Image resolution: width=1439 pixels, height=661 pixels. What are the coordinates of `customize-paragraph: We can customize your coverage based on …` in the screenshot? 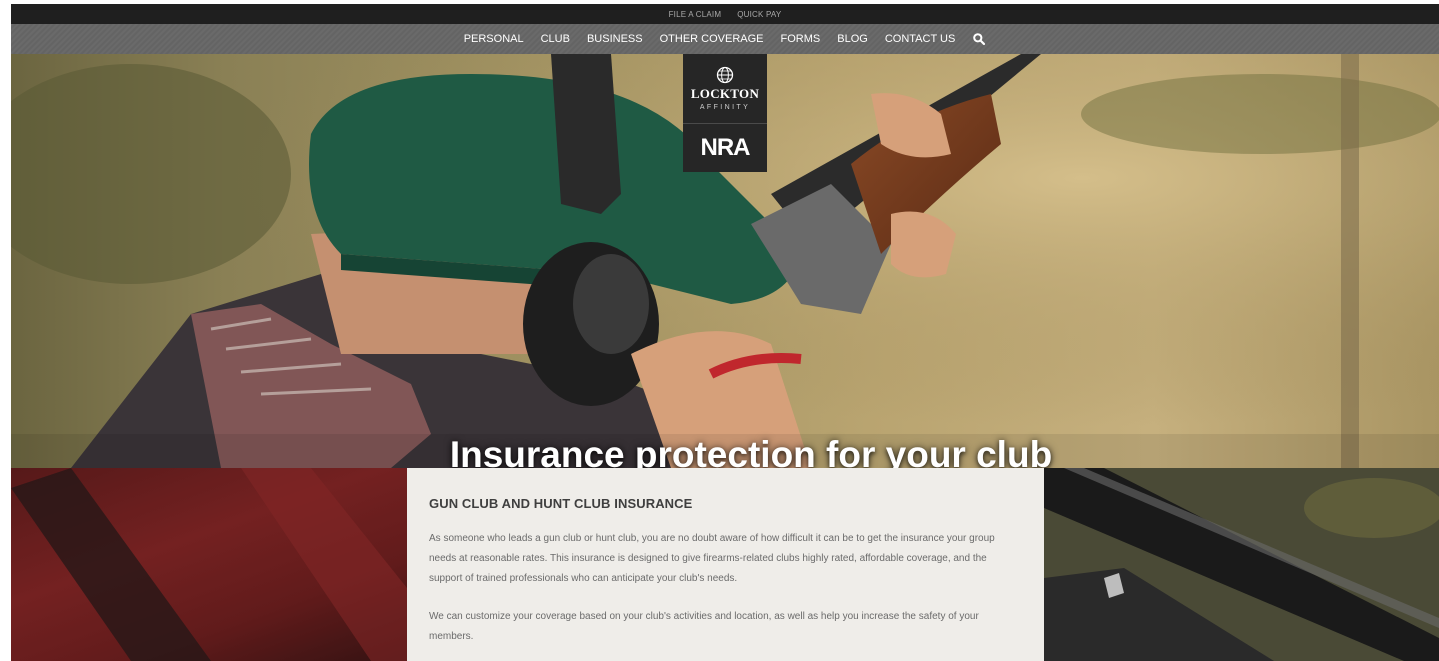 It's located at (704, 626).